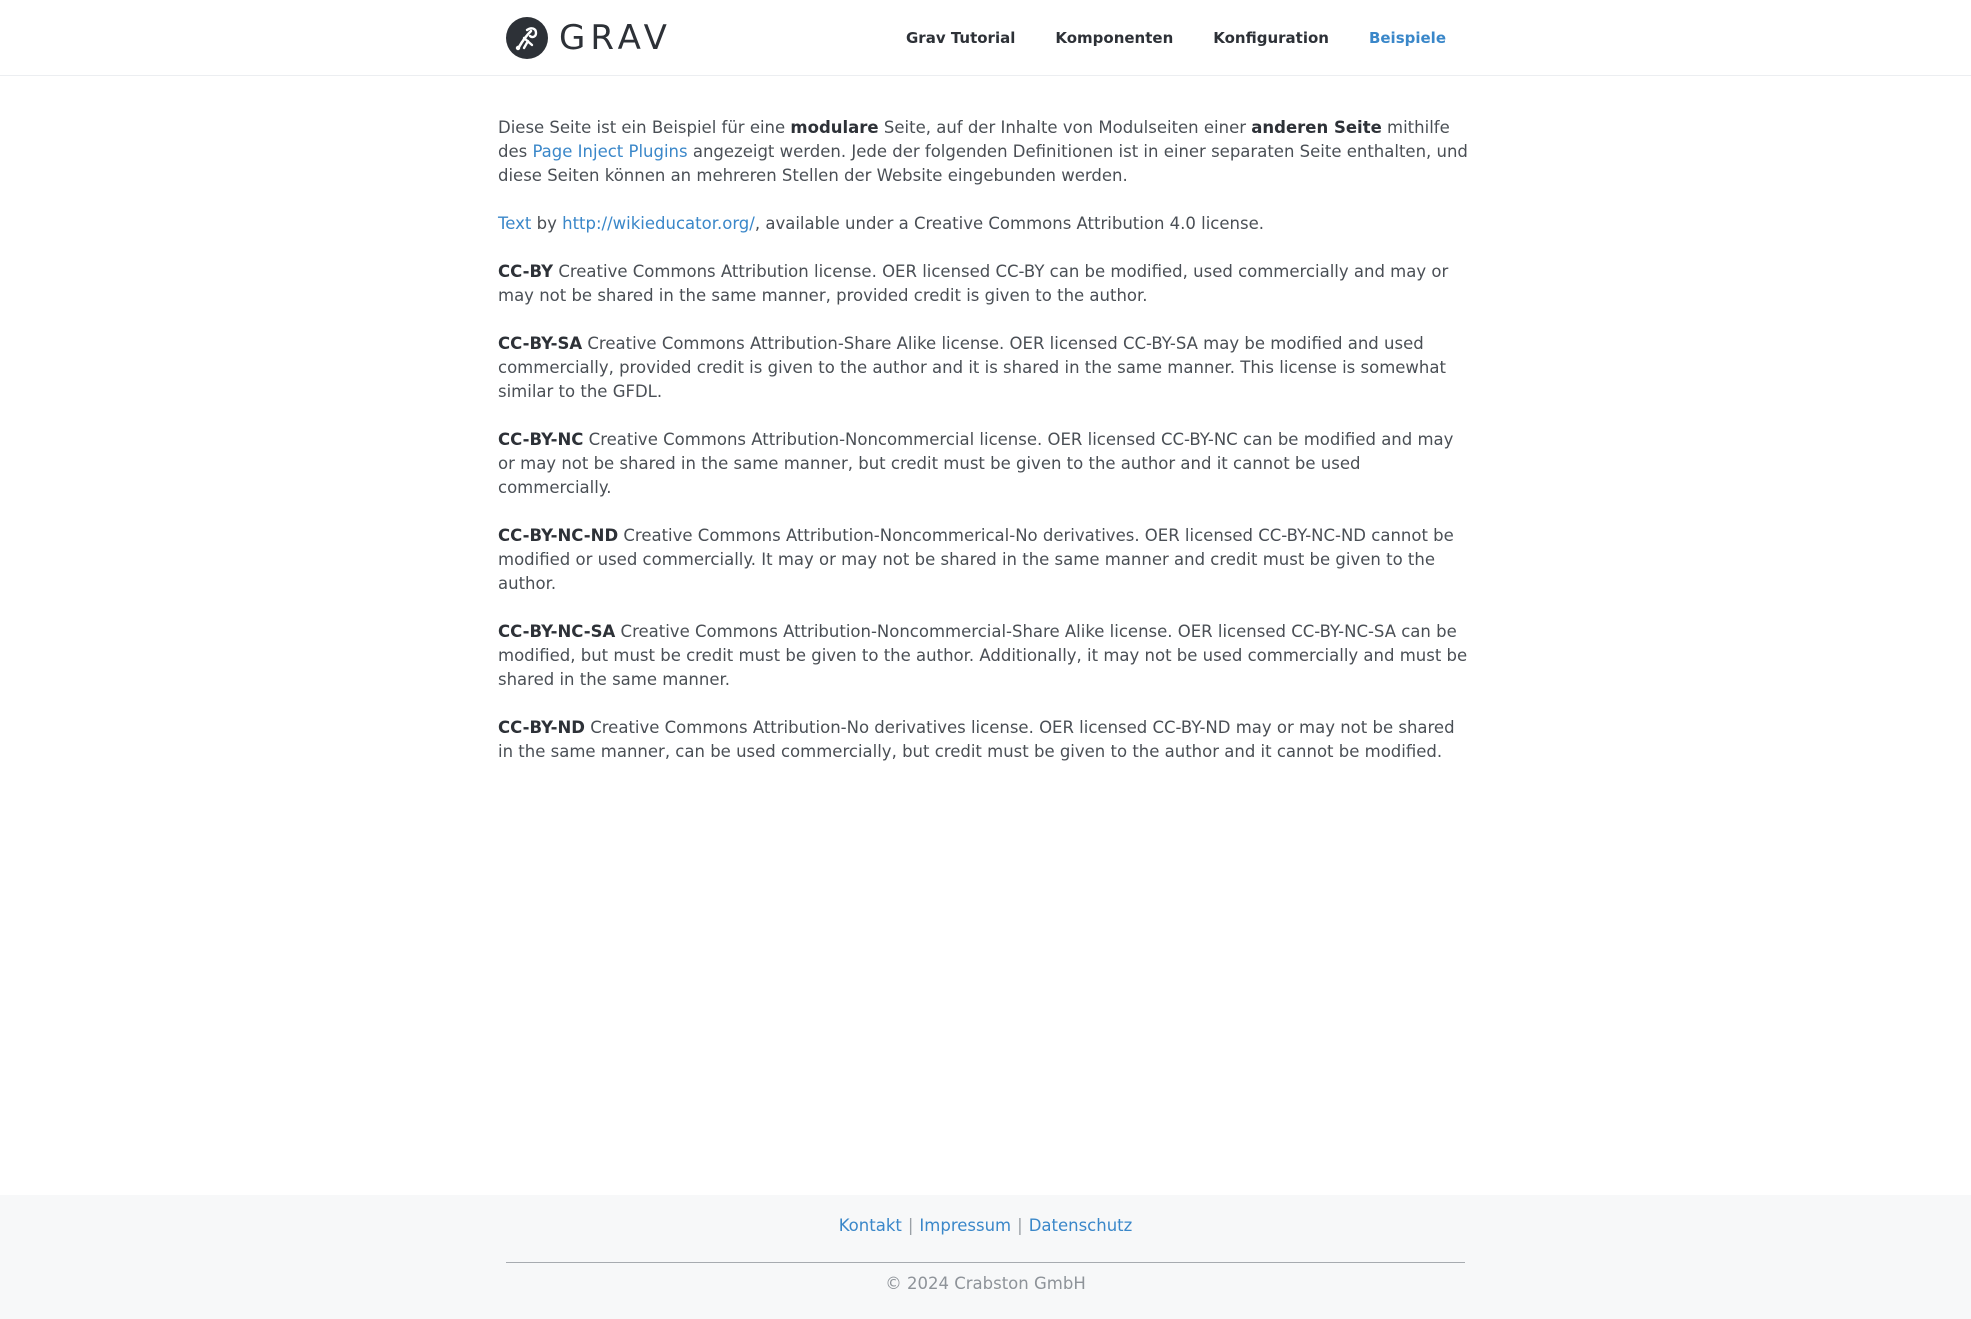 The image size is (1971, 1319). What do you see at coordinates (1316, 127) in the screenshot?
I see `intro-bold-andere-seite: anderen Seite` at bounding box center [1316, 127].